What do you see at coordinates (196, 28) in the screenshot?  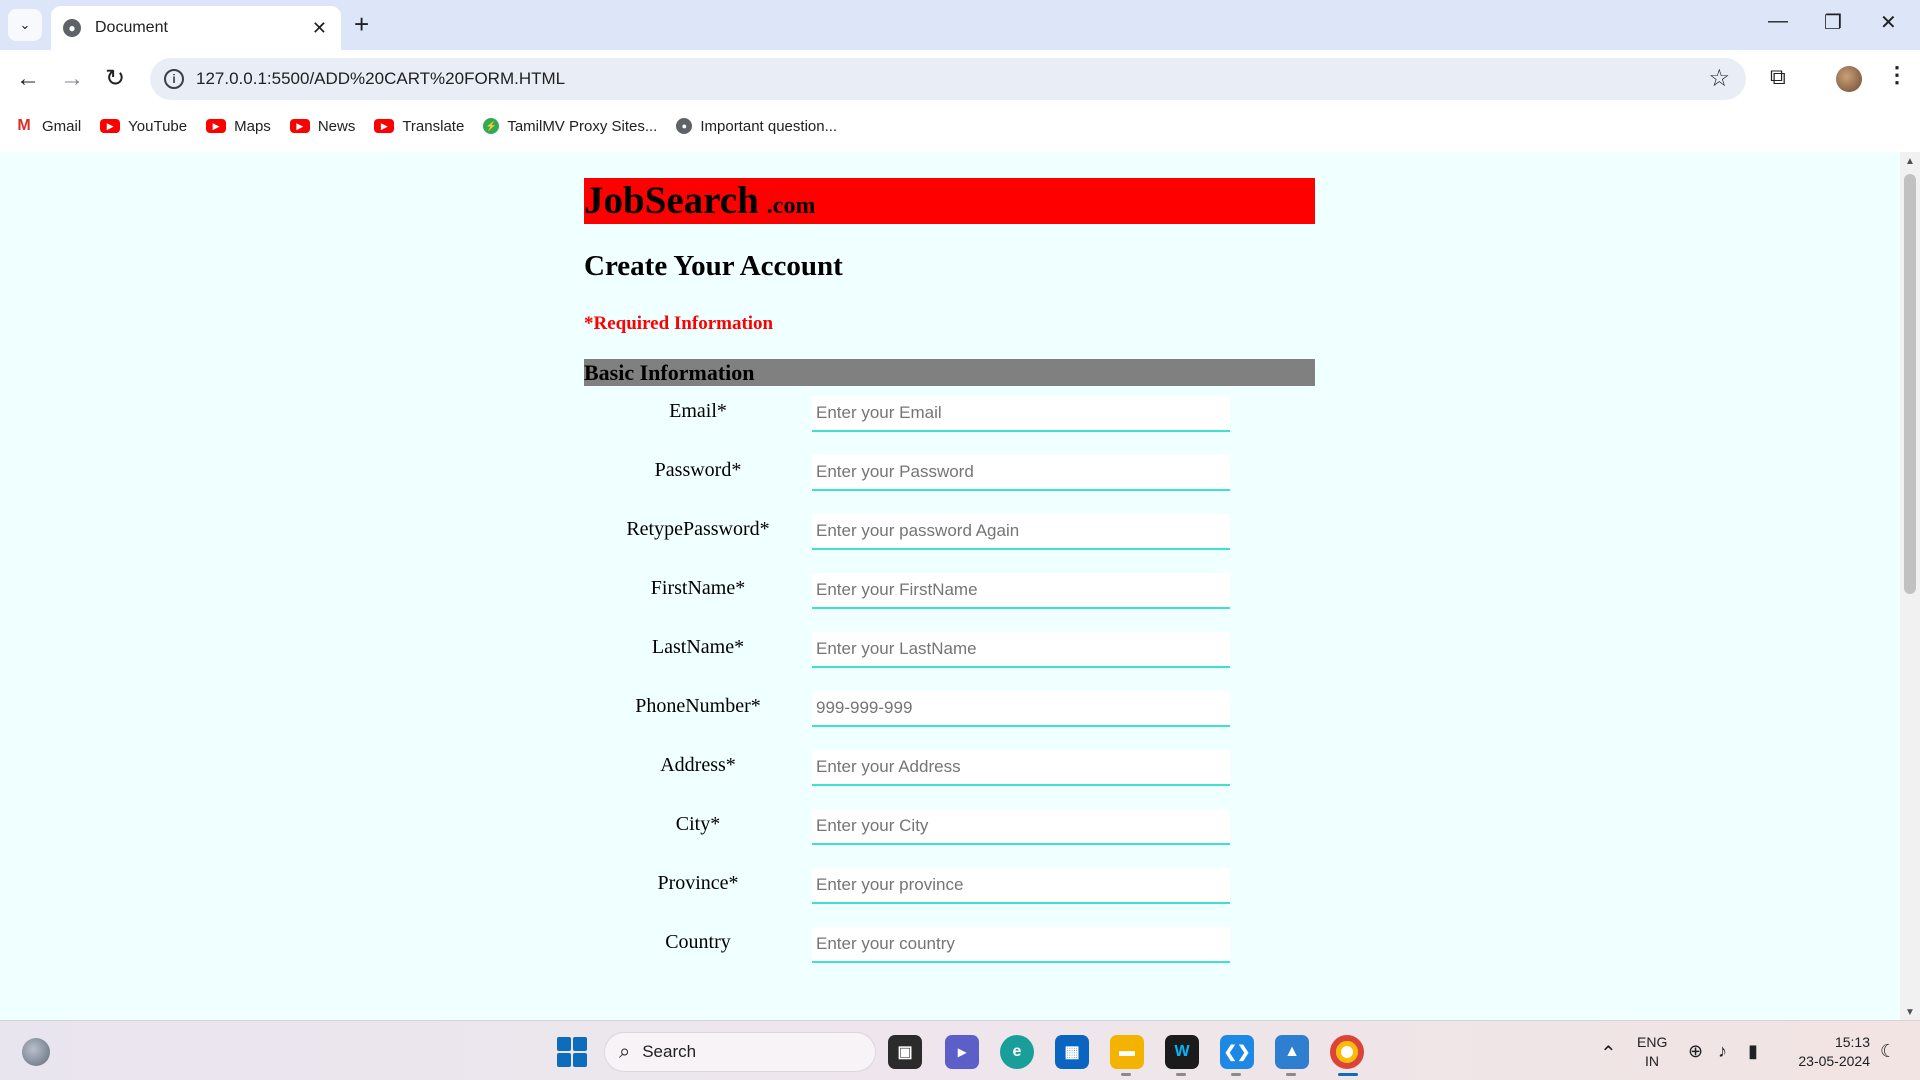 I see `active-tab: ● Document ✕` at bounding box center [196, 28].